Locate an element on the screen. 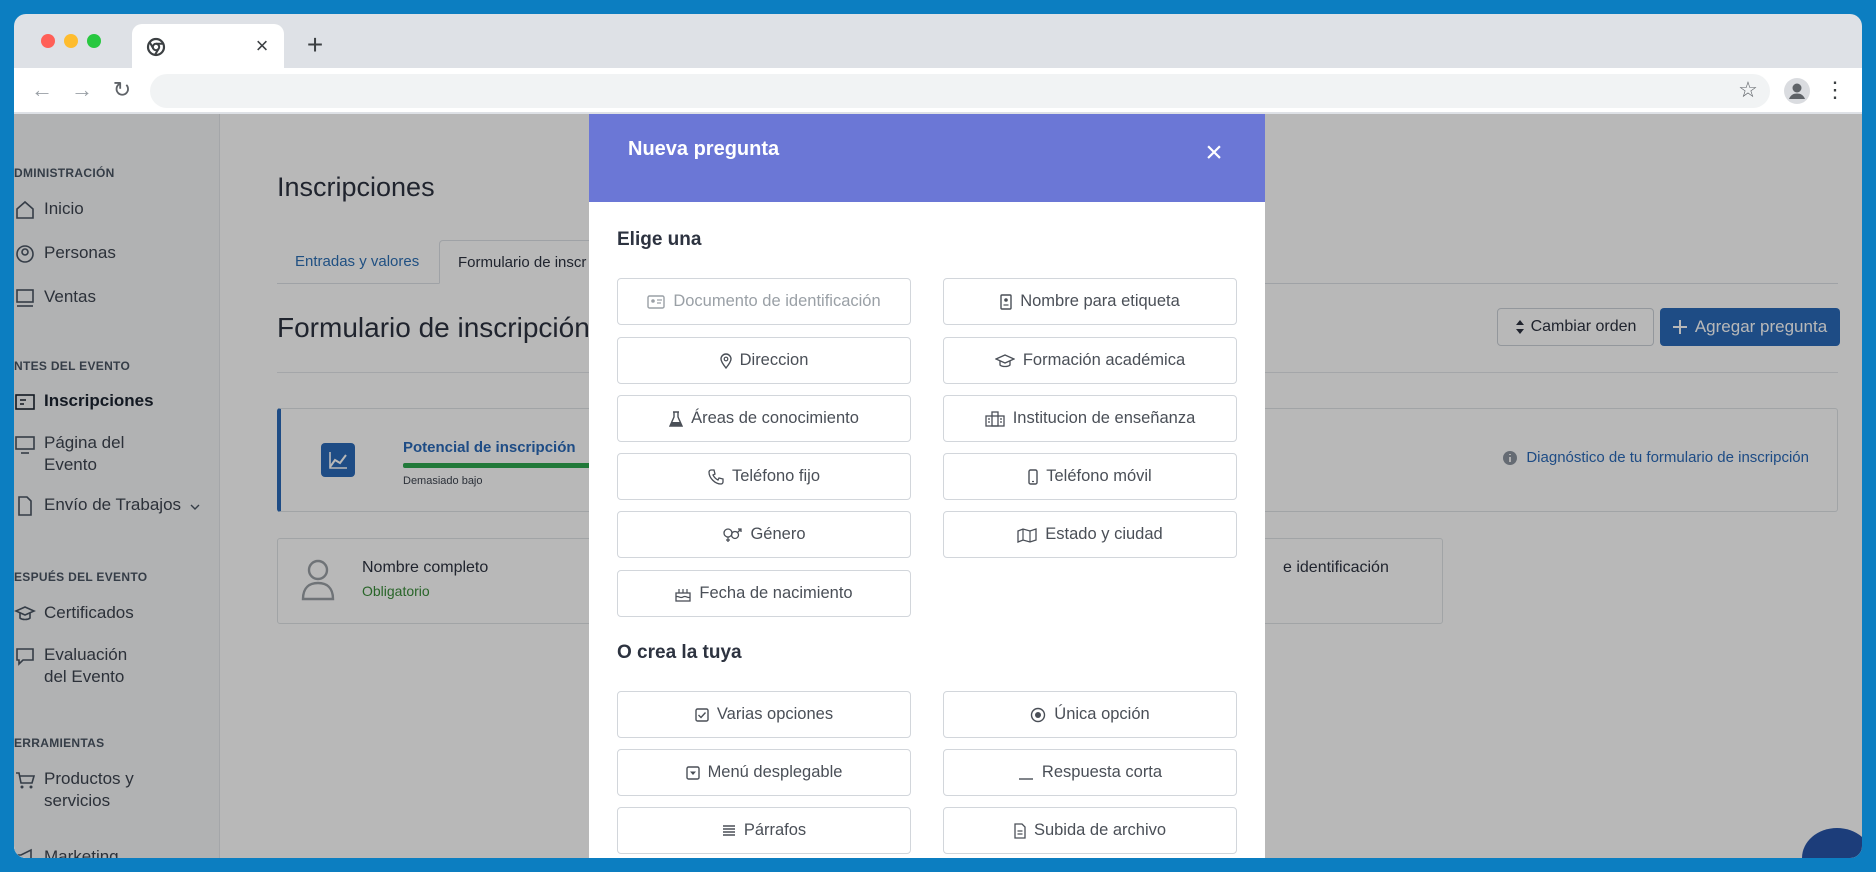 This screenshot has height=872, width=1876. school-icon is located at coordinates (995, 418).